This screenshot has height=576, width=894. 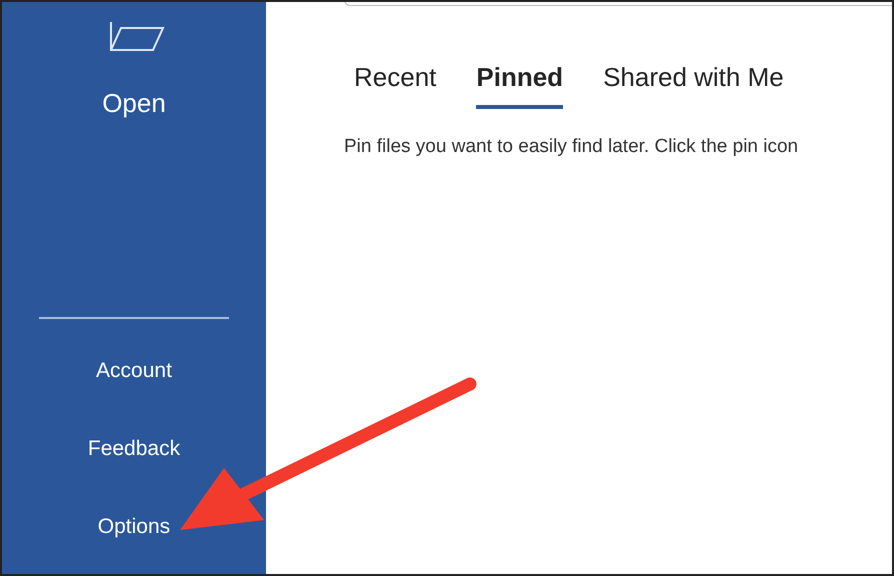 I want to click on open-button: Open, so click(x=134, y=103).